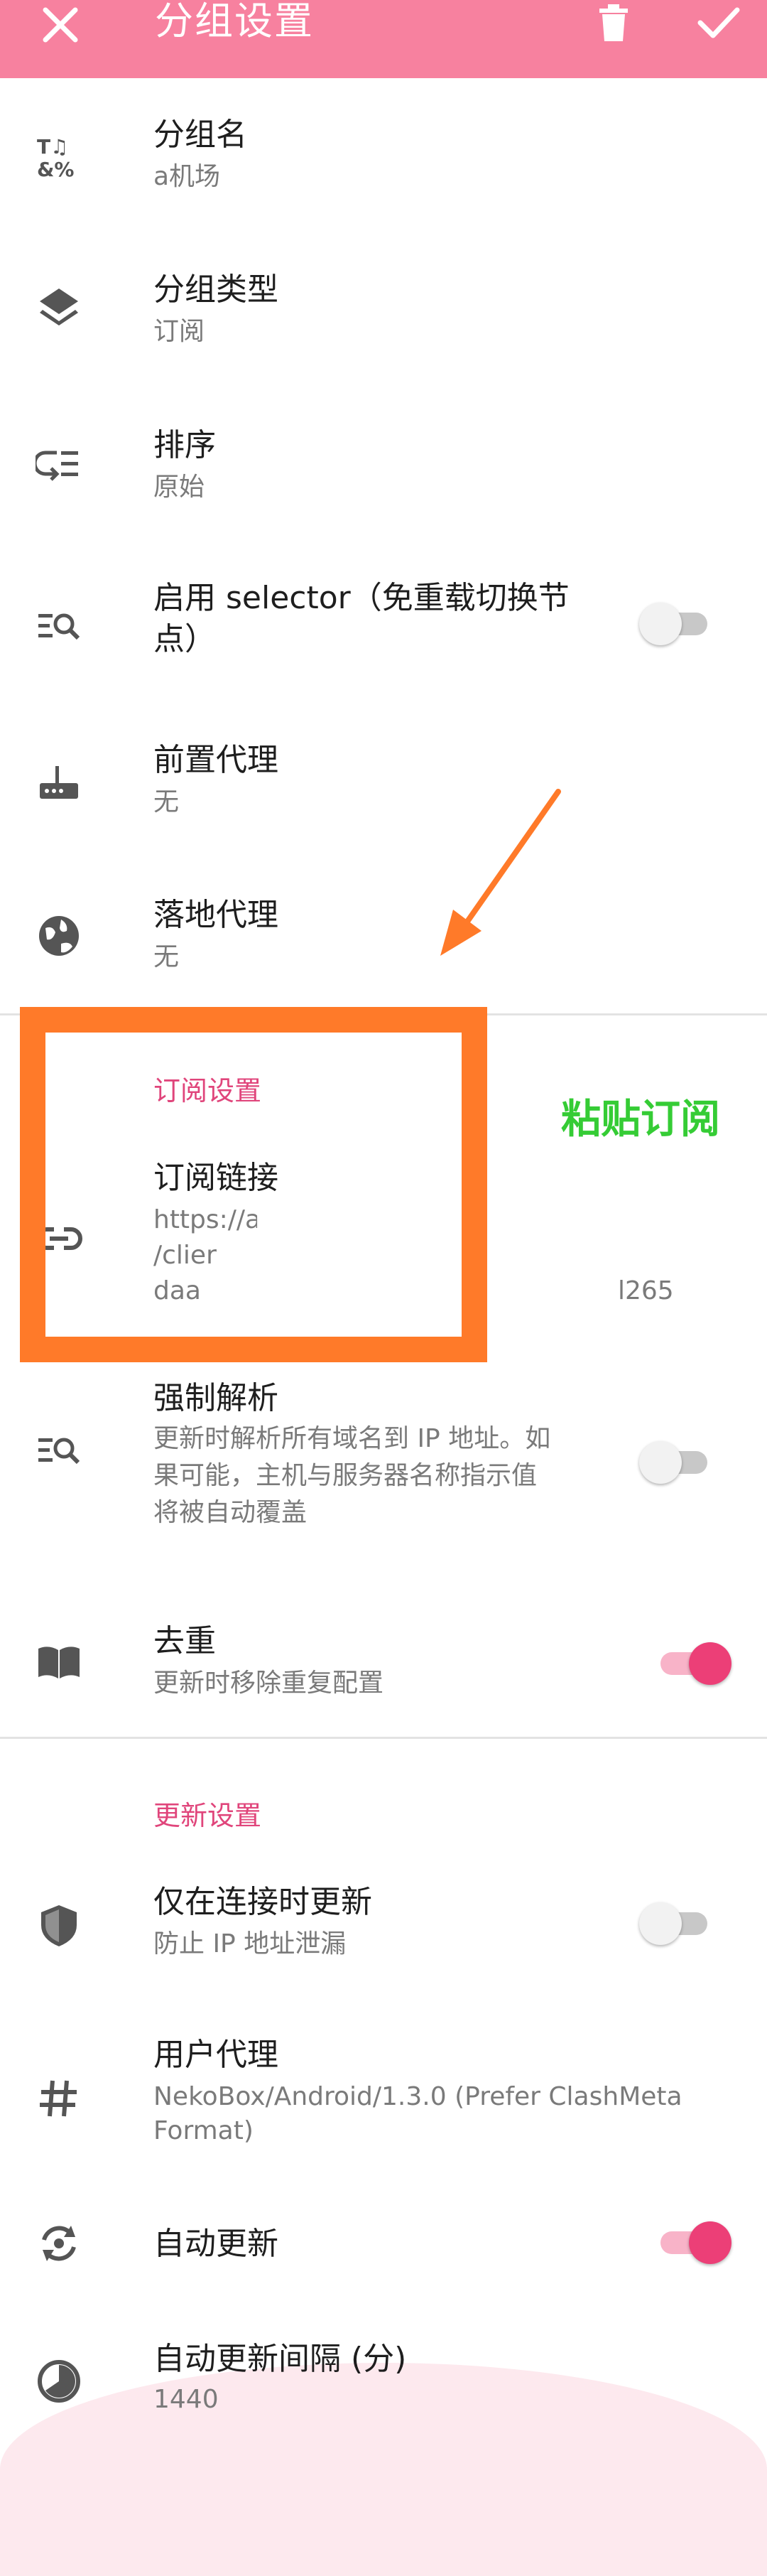 Image resolution: width=767 pixels, height=2576 pixels. I want to click on auto-update-item: 自动更新, so click(383, 2267).